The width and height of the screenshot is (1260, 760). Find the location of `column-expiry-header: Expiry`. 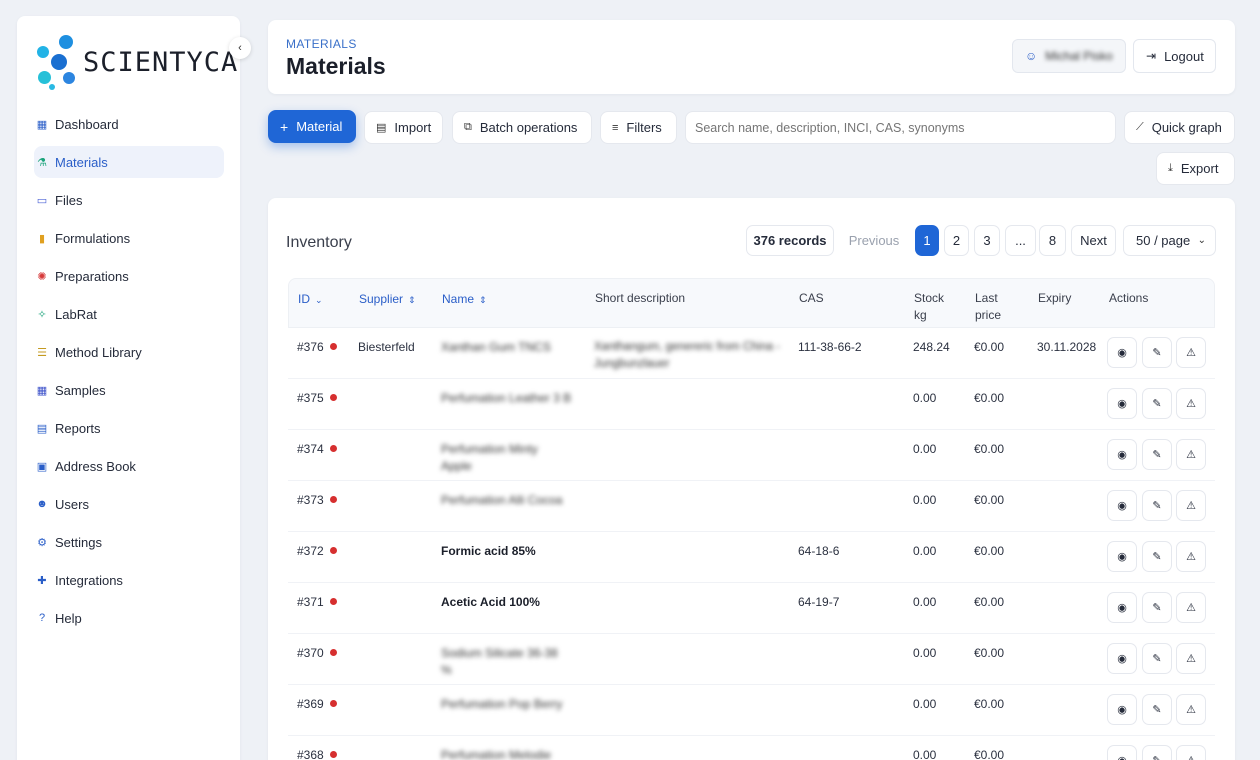

column-expiry-header: Expiry is located at coordinates (1055, 298).